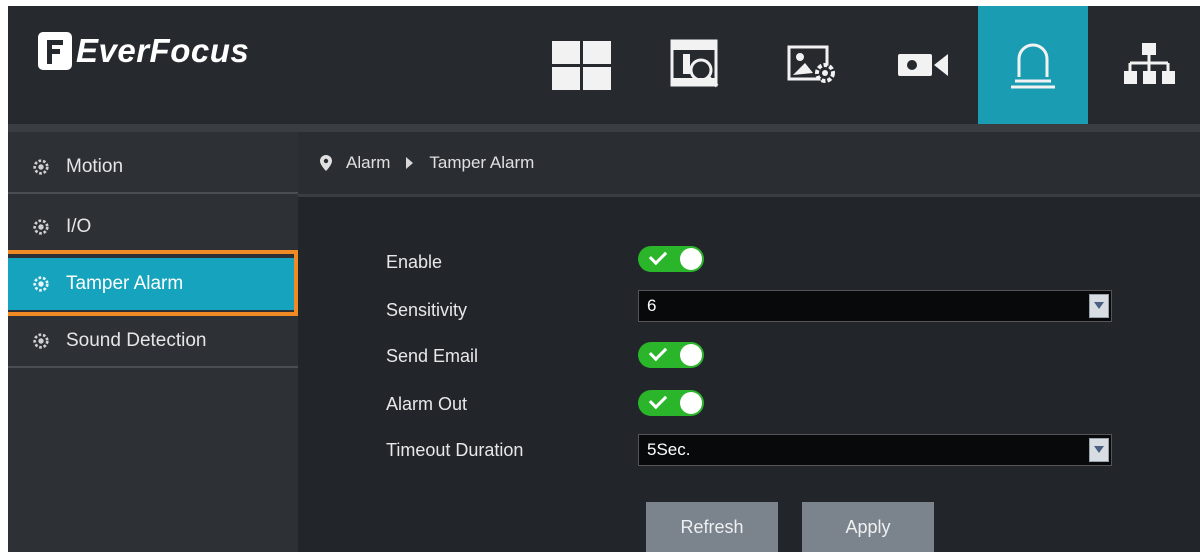 This screenshot has width=1200, height=552. Describe the element at coordinates (79, 226) in the screenshot. I see `sidebar-item-label: I/O` at that location.